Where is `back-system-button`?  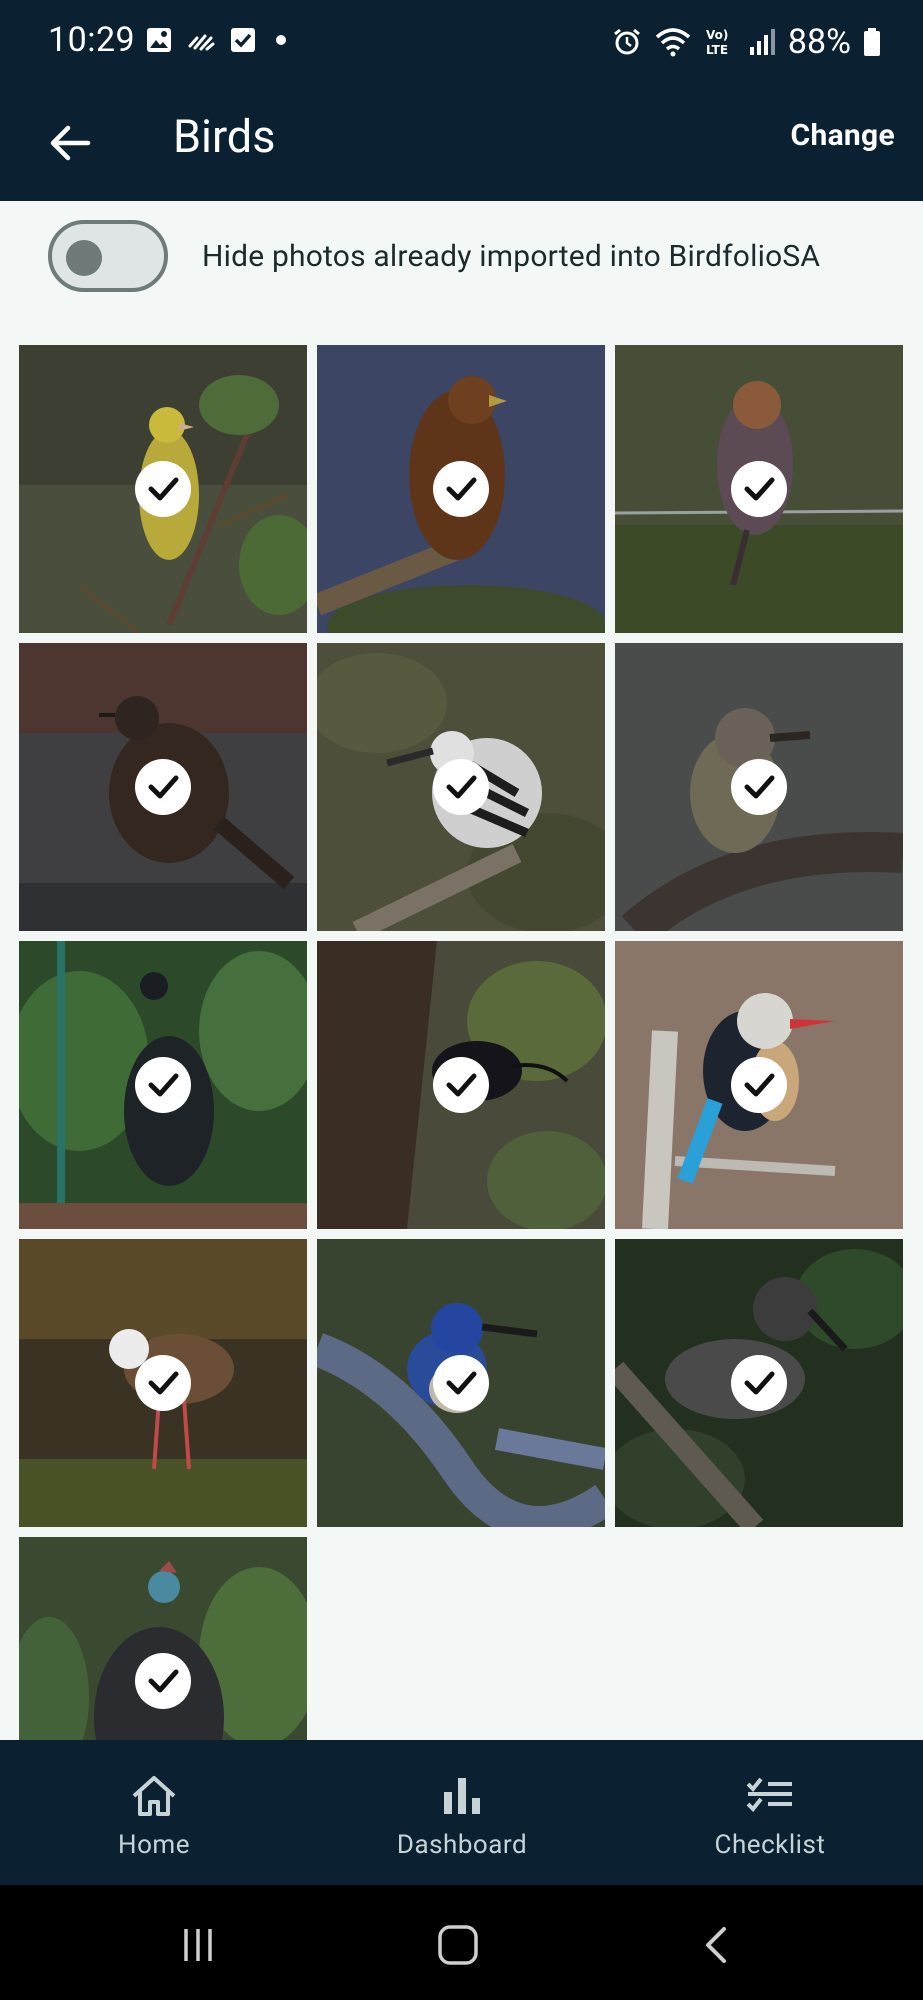
back-system-button is located at coordinates (718, 1945).